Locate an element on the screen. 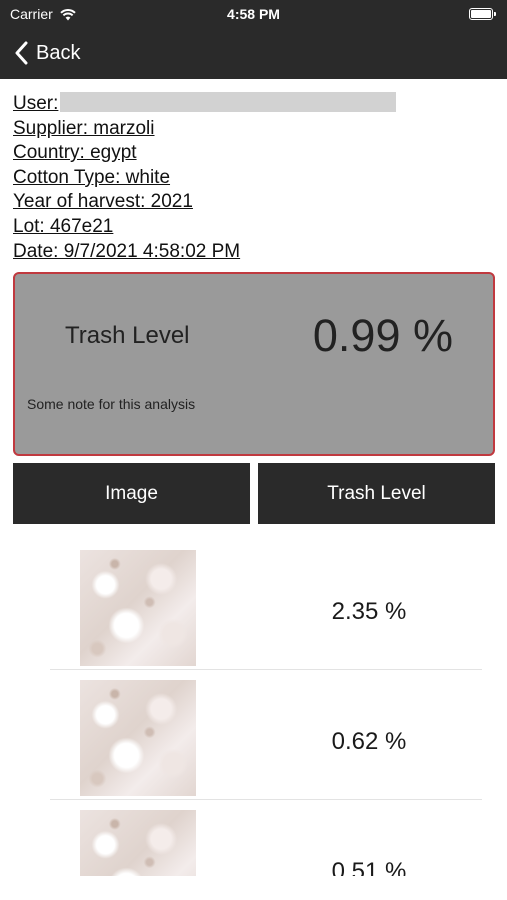 The height and width of the screenshot is (900, 507). trash-percentage: 2.35 % is located at coordinates (369, 611).